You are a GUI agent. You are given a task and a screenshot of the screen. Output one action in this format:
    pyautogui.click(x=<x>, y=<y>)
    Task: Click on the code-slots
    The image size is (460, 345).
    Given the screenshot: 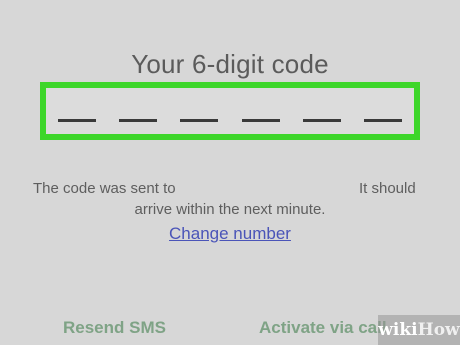 What is the action you would take?
    pyautogui.click(x=230, y=120)
    